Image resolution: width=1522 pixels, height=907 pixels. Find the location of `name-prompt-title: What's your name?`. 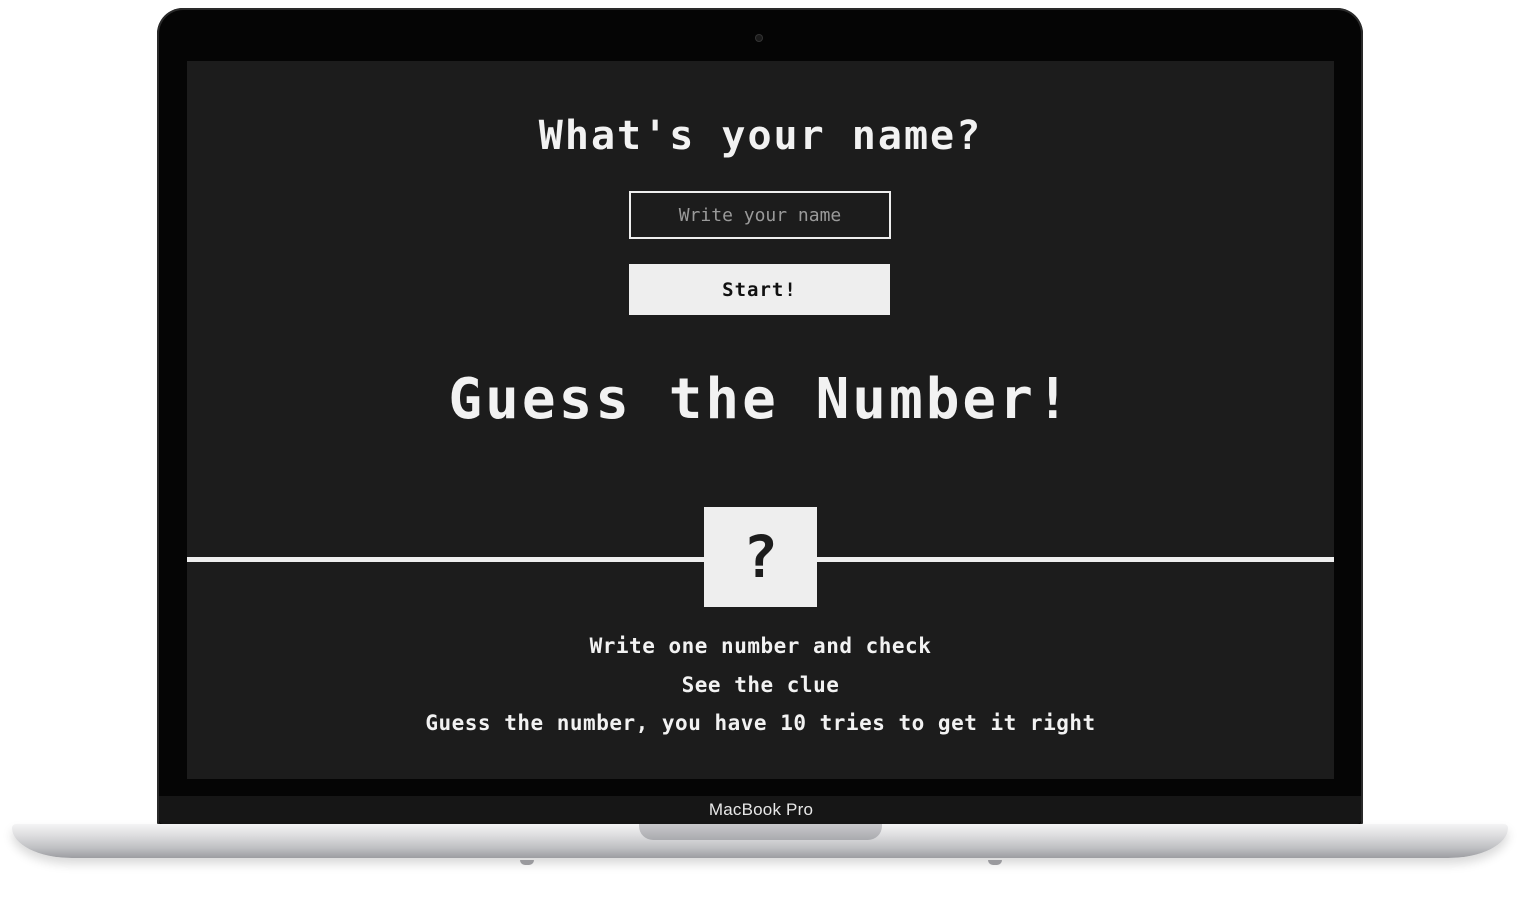

name-prompt-title: What's your name? is located at coordinates (760, 136).